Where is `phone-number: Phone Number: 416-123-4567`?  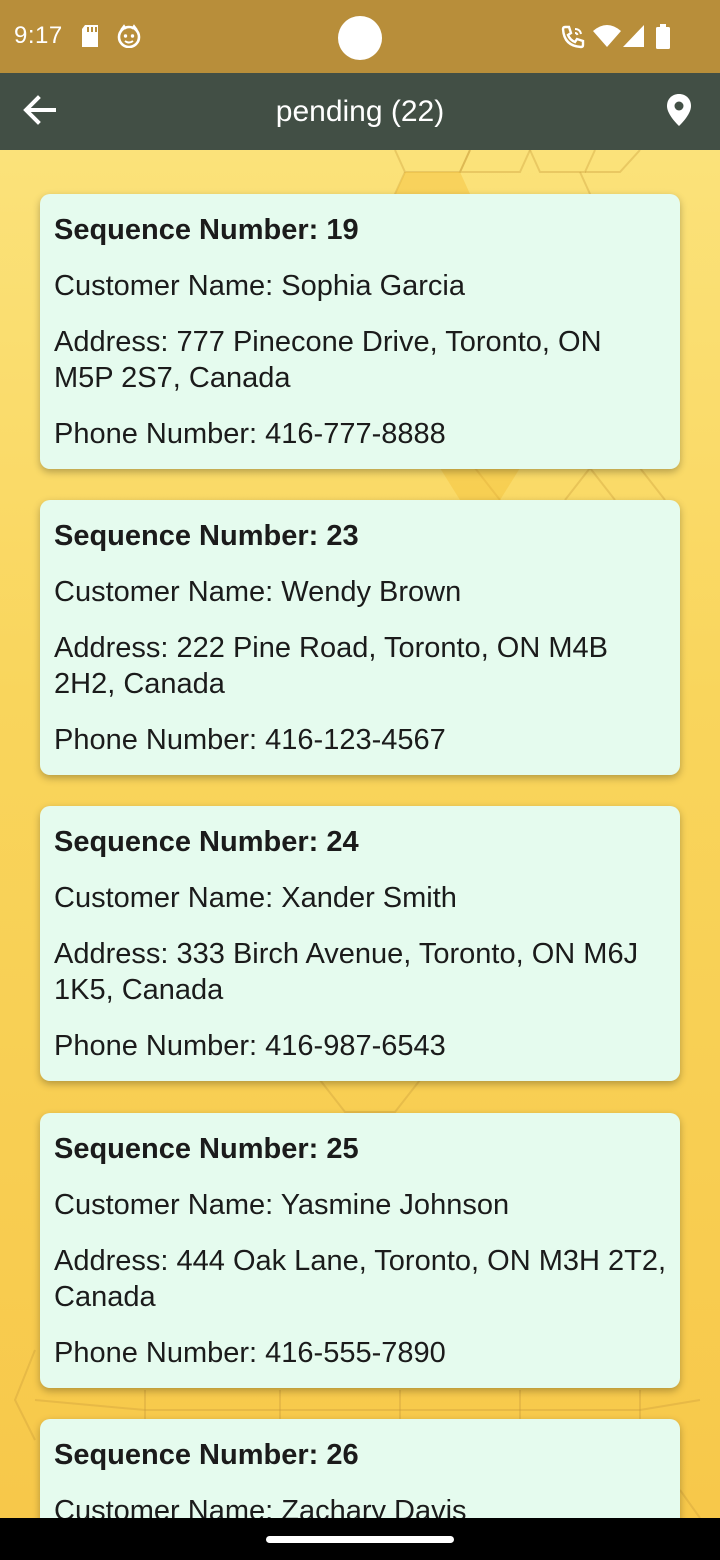
phone-number: Phone Number: 416-123-4567 is located at coordinates (250, 740).